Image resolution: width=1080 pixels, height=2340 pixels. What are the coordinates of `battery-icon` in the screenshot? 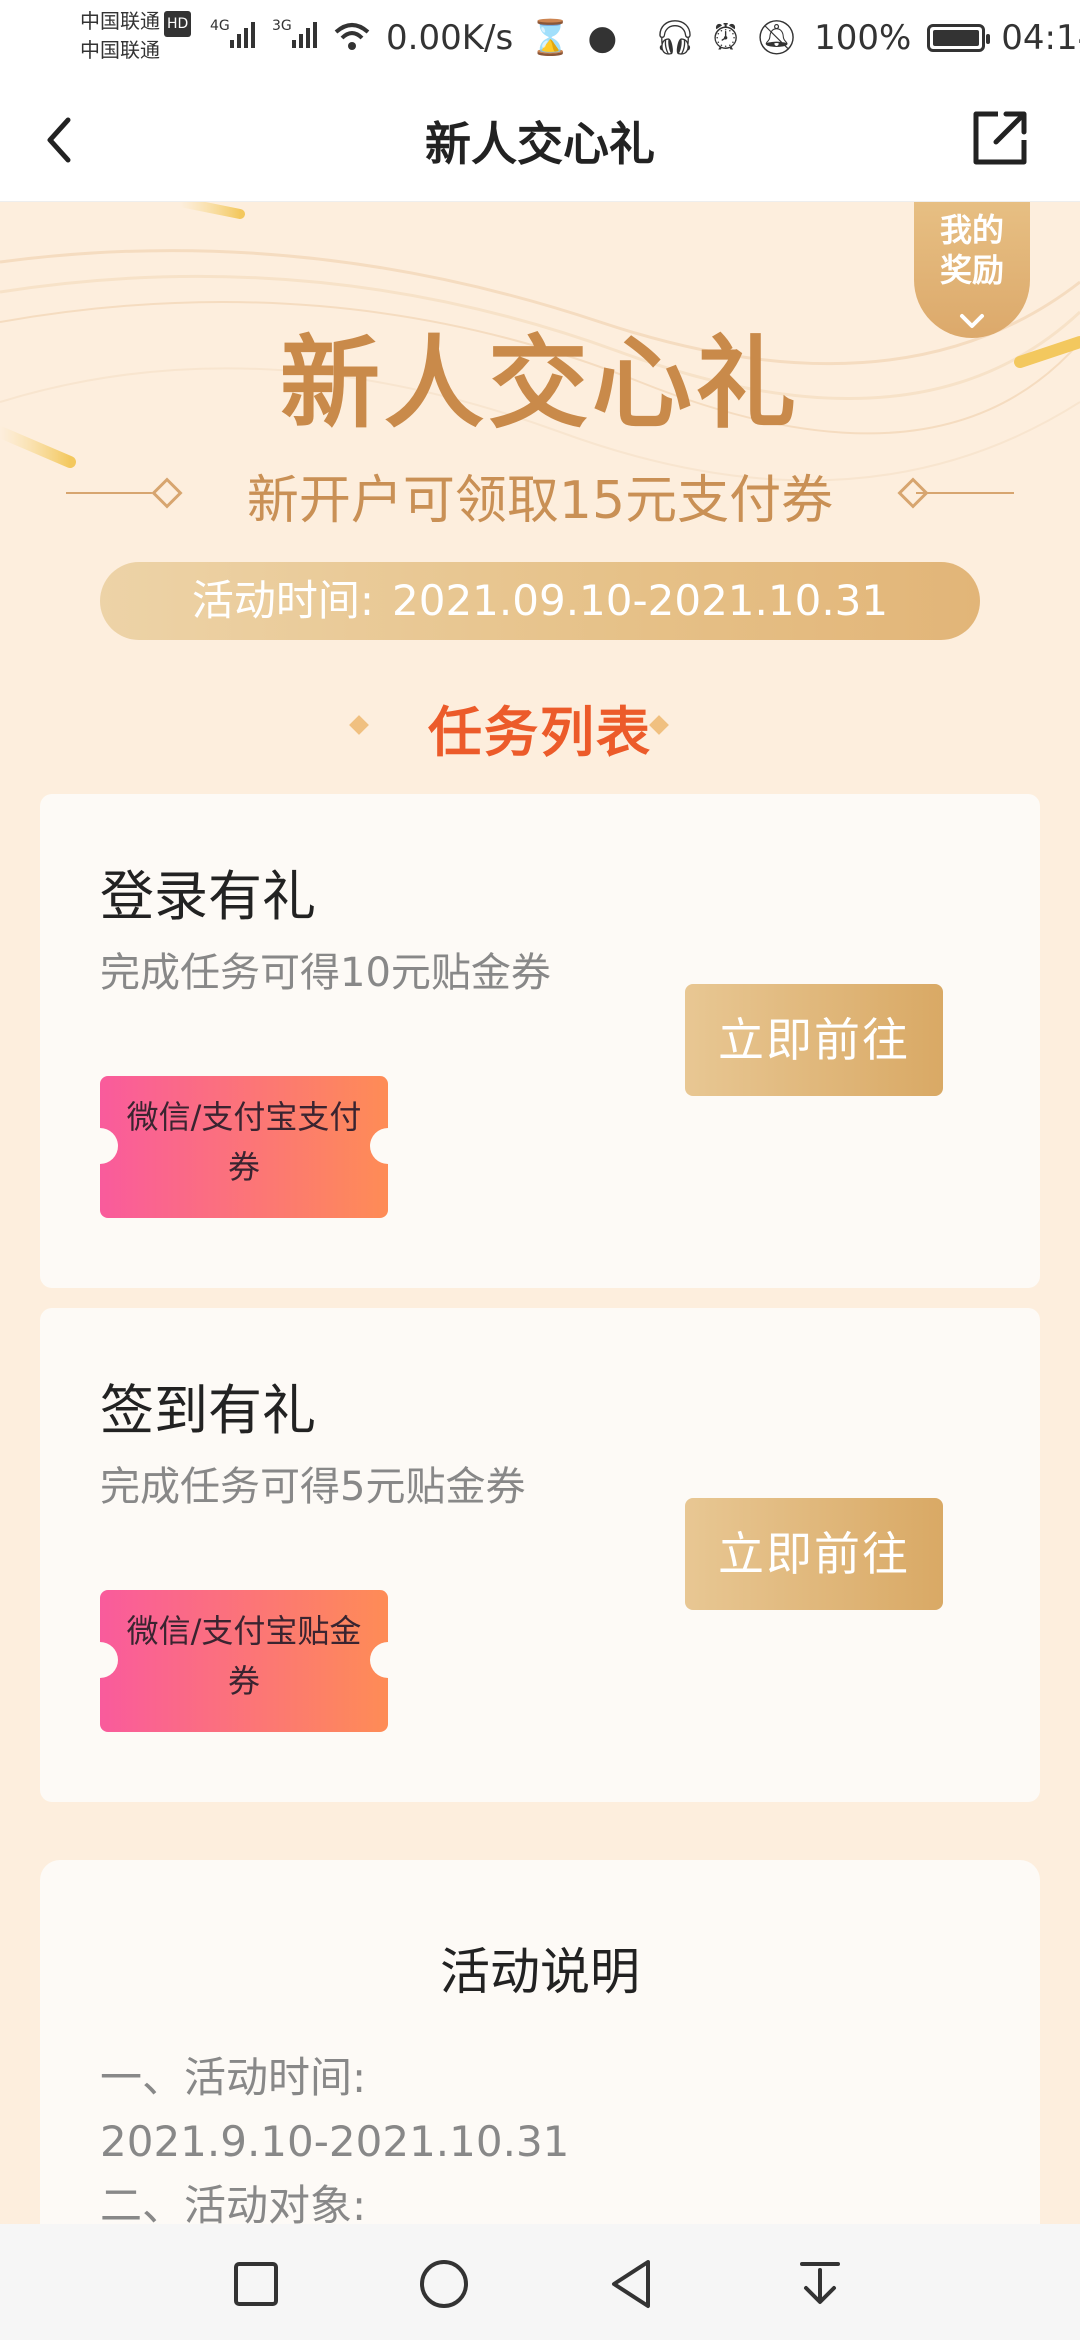 It's located at (959, 38).